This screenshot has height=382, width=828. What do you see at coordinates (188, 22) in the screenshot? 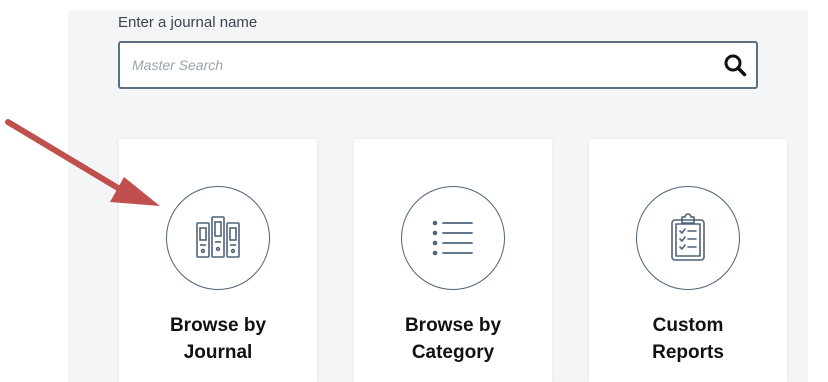
I see `search-label: Enter a journal name` at bounding box center [188, 22].